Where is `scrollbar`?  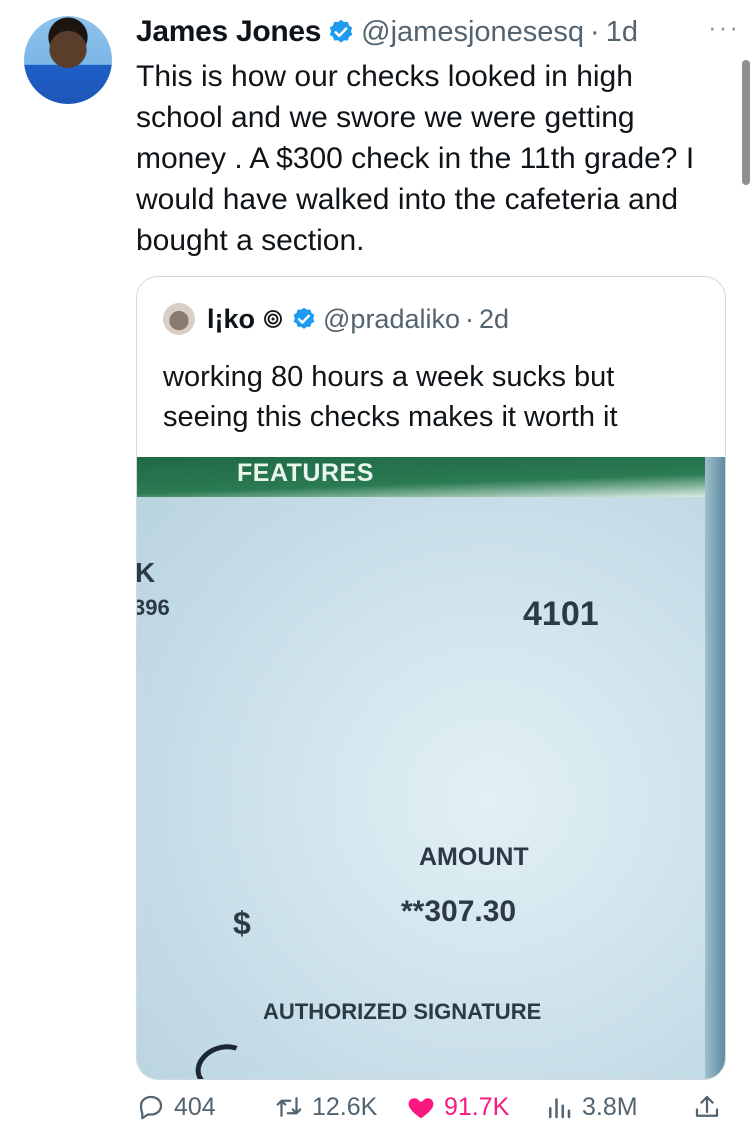 scrollbar is located at coordinates (746, 122).